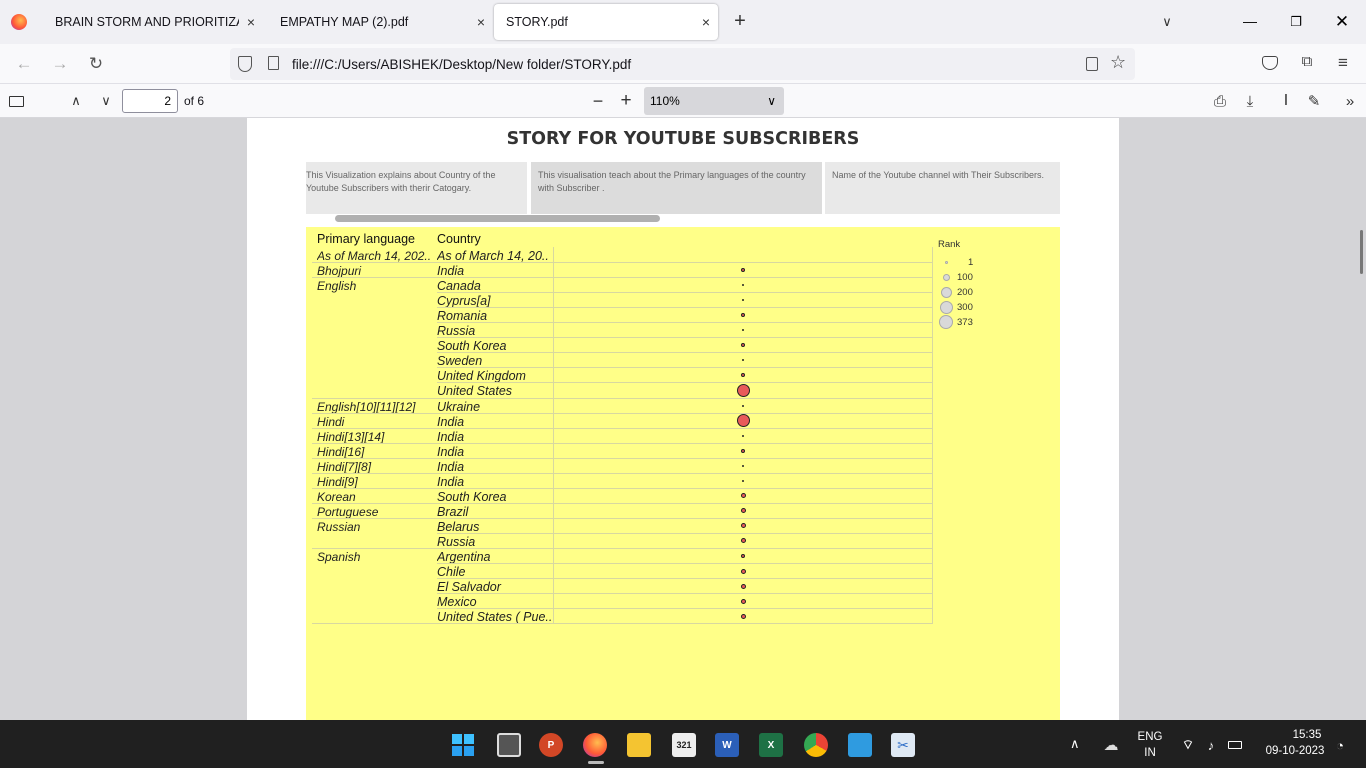 This screenshot has height=768, width=1366. I want to click on shield-icon, so click(245, 64).